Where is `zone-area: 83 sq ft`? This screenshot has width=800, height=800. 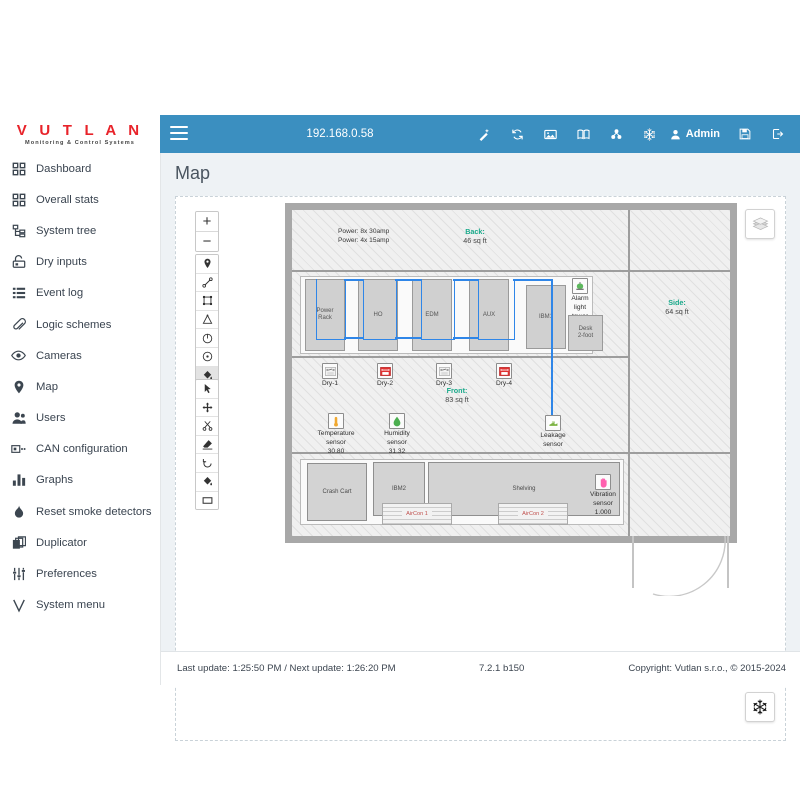 zone-area: 83 sq ft is located at coordinates (457, 400).